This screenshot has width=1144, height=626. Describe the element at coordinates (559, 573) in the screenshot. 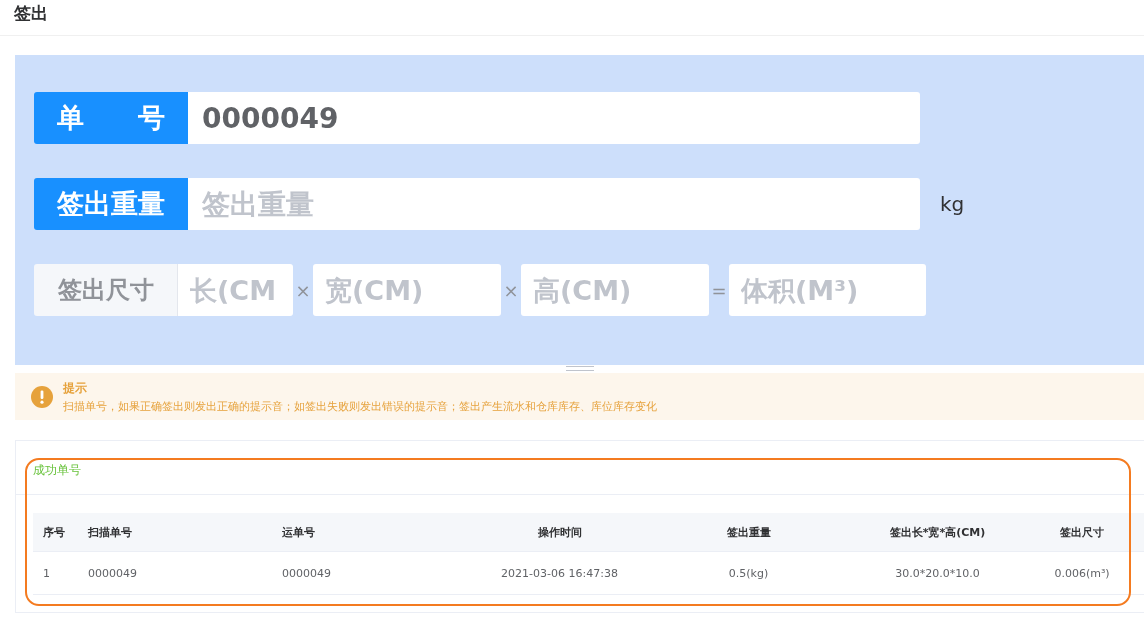

I see `table-cell-text: 2021-03-06 16:47:38` at that location.